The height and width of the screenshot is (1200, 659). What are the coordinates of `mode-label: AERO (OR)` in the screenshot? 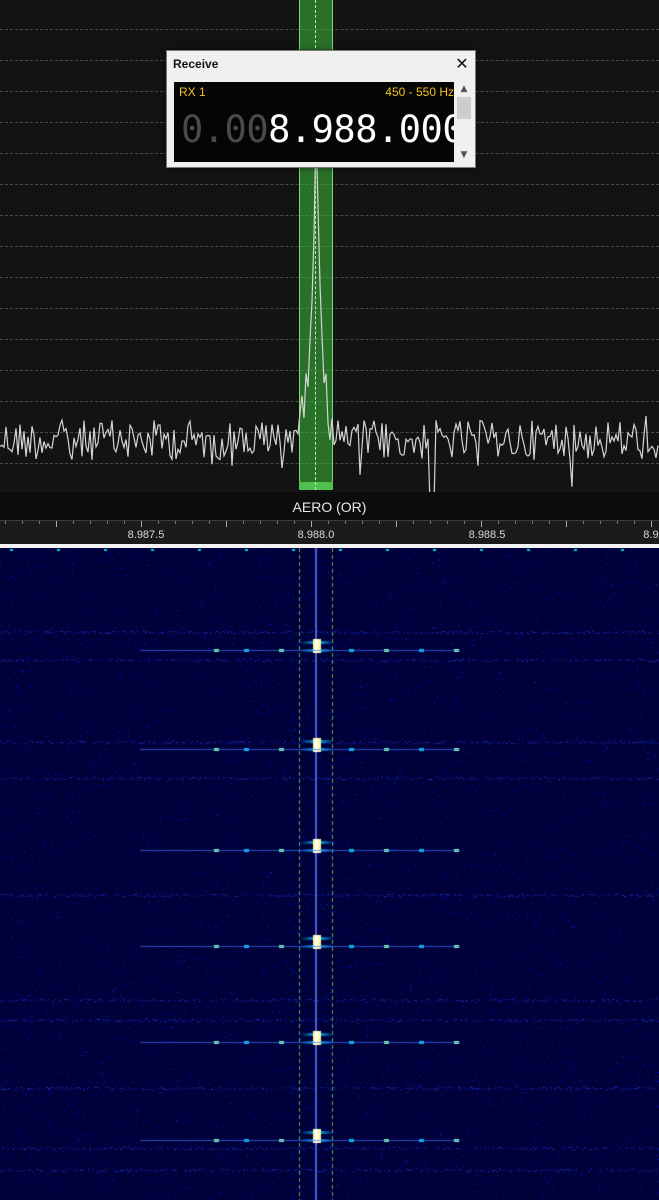 It's located at (329, 507).